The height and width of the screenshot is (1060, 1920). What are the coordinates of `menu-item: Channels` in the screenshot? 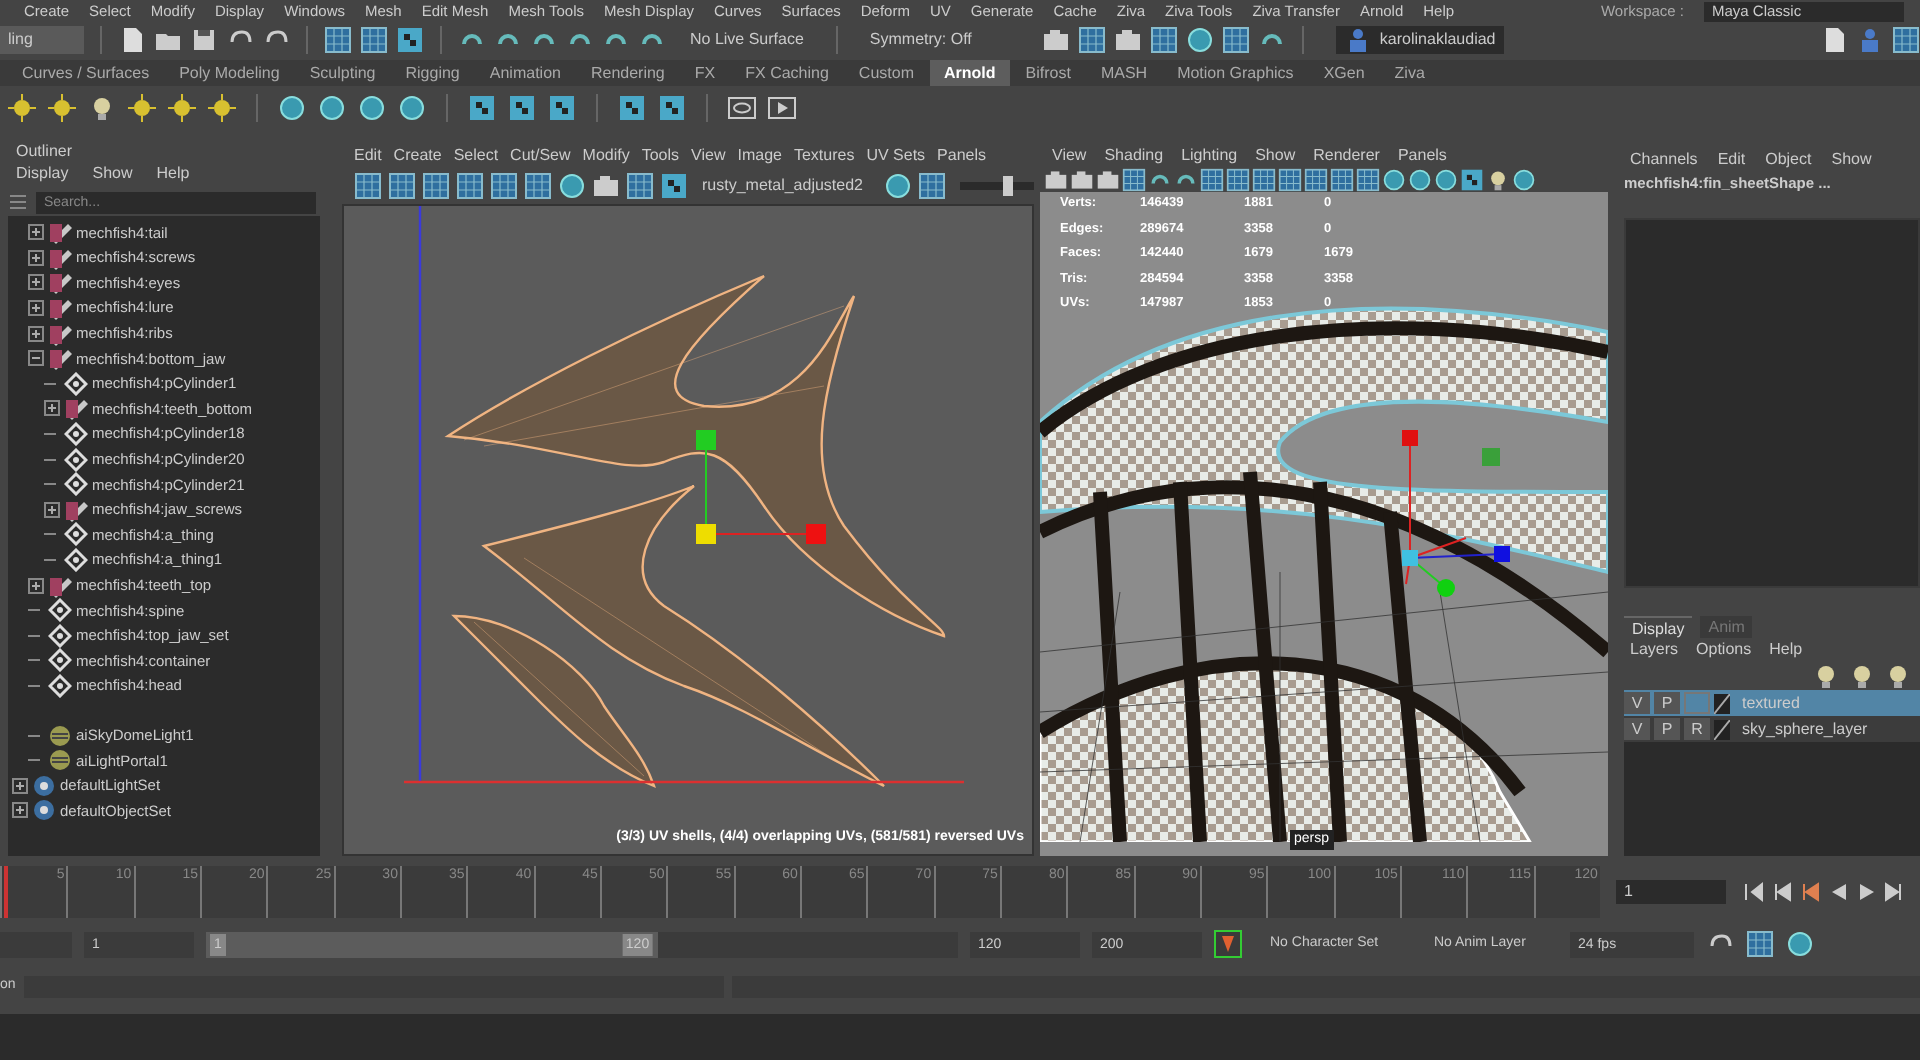 It's located at (1664, 159).